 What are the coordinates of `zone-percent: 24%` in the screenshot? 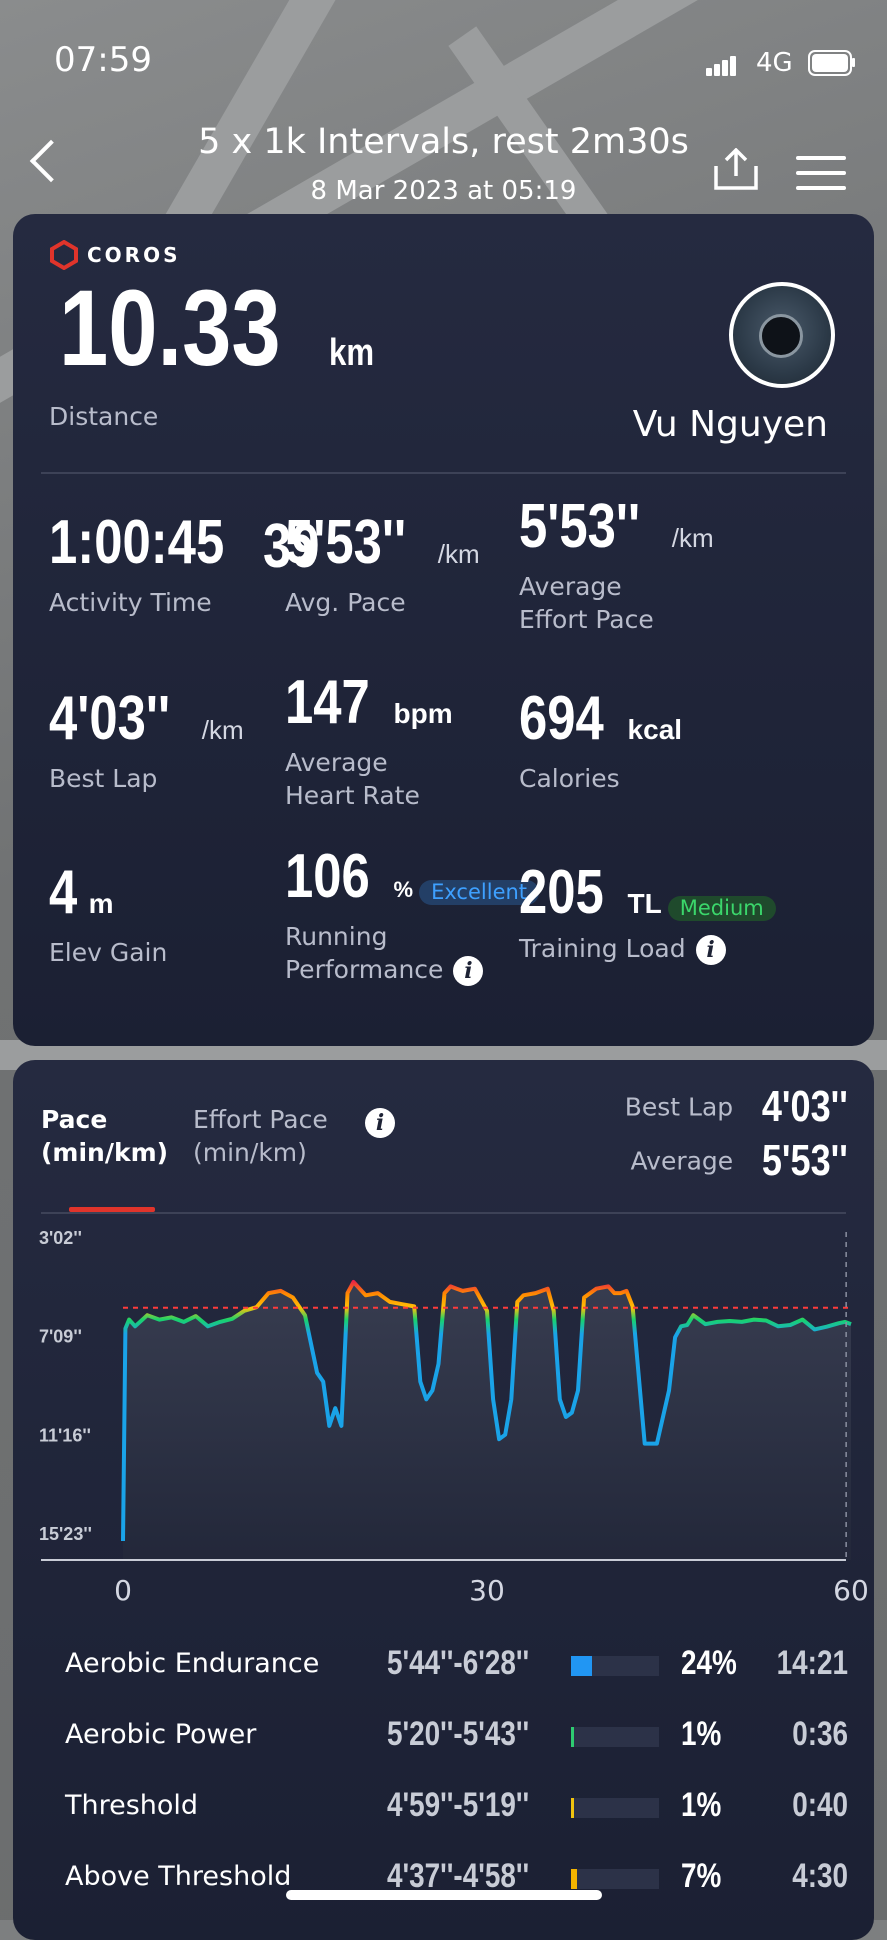 It's located at (709, 1663).